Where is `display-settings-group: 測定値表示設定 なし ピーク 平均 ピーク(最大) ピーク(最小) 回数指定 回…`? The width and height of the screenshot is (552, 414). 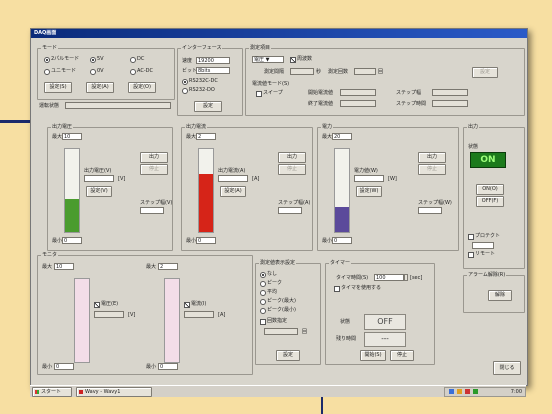
display-settings-group: 測定値表示設定 なし ピーク 平均 ピーク(最大) ピーク(最小) 回数指定 回… is located at coordinates (288, 312).